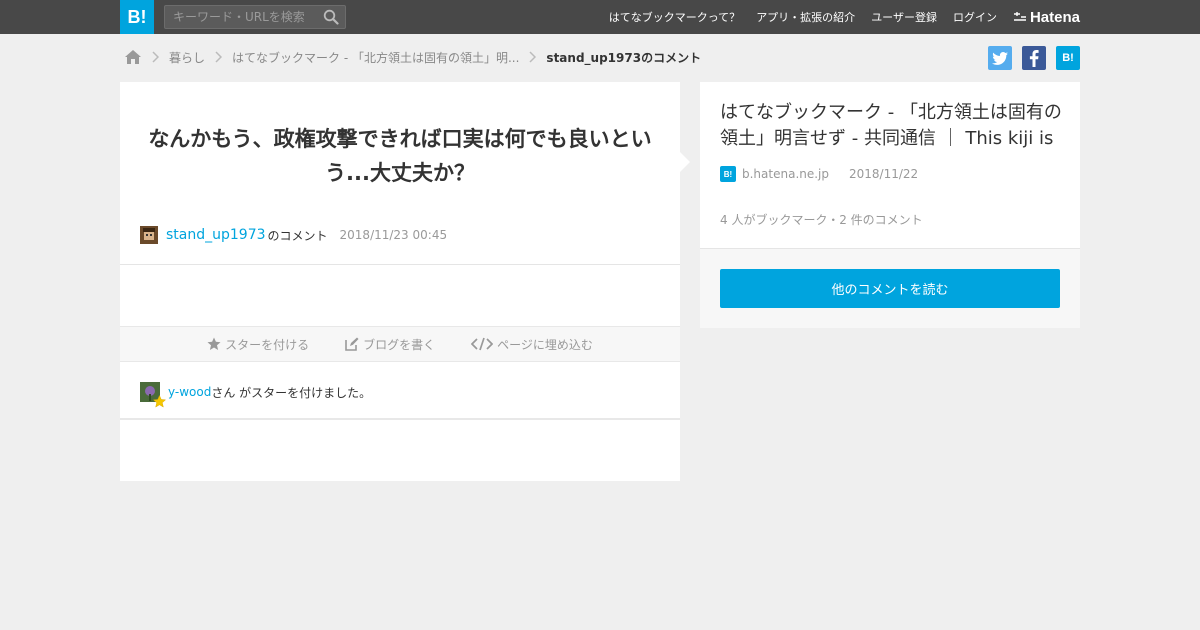 The height and width of the screenshot is (630, 1200). I want to click on star-notice: y-wood さん がスターを付けました。, so click(256, 395).